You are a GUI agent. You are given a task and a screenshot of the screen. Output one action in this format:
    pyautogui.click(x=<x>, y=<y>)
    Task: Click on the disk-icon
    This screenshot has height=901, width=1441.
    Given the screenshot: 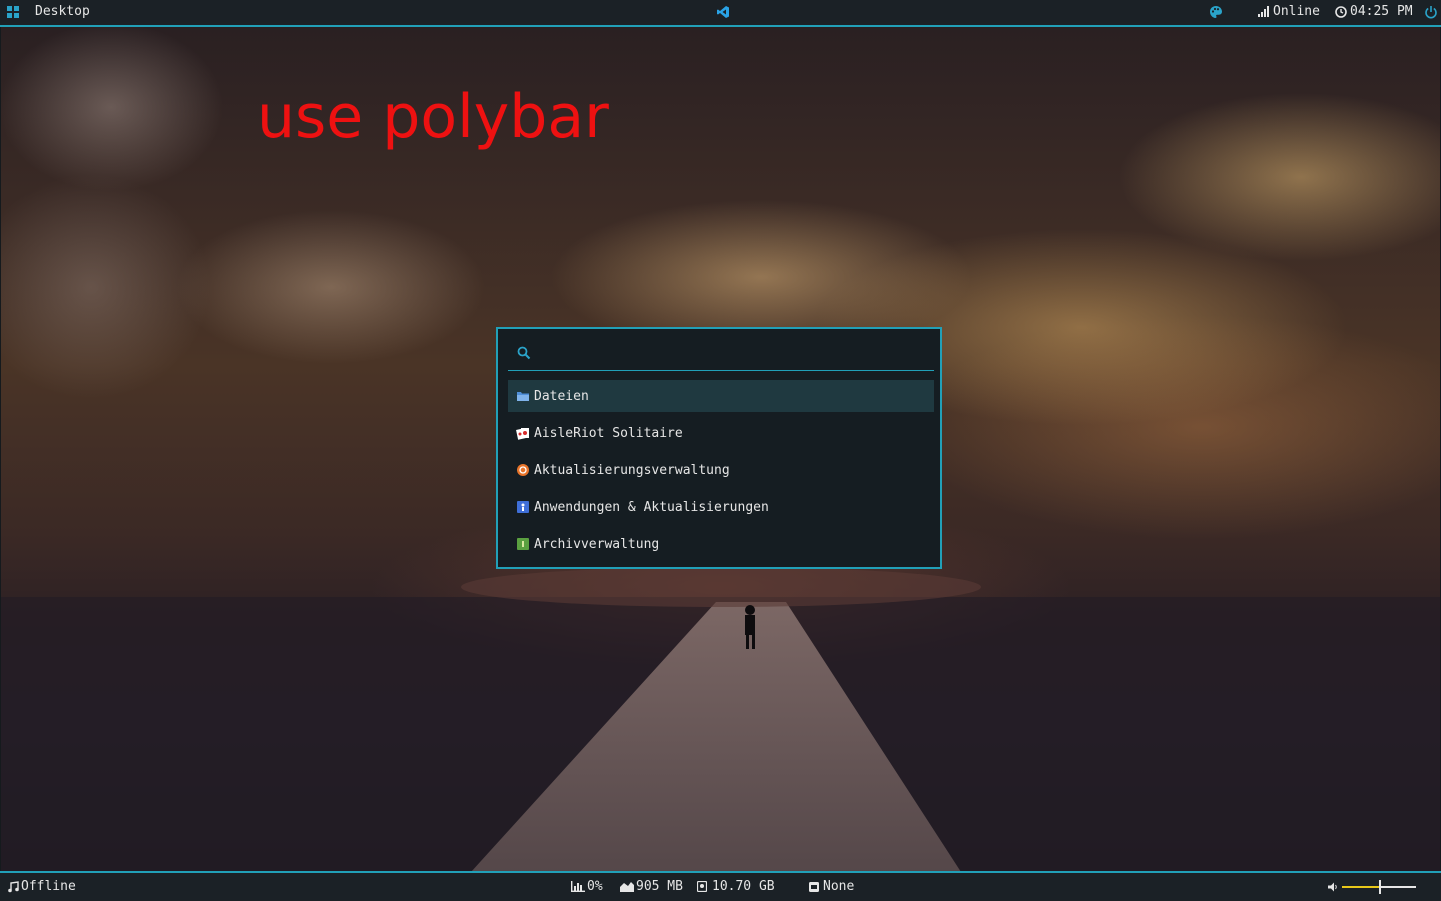 What is the action you would take?
    pyautogui.click(x=702, y=886)
    